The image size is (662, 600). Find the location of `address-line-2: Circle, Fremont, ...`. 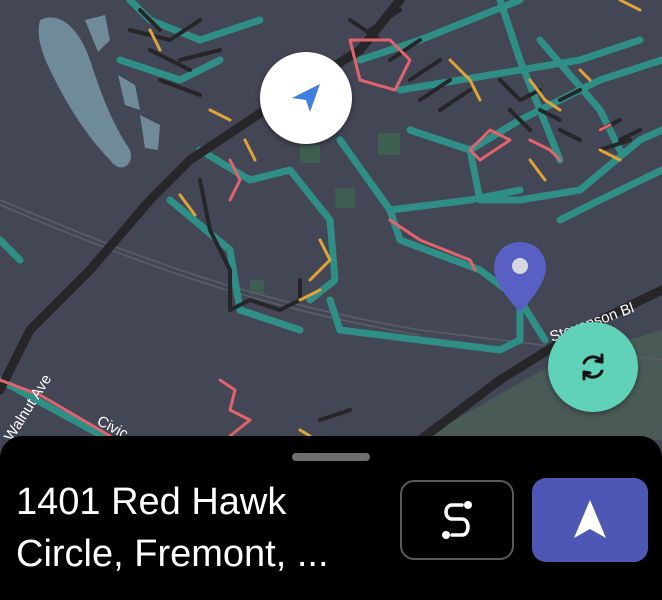

address-line-2: Circle, Fremont, ... is located at coordinates (172, 554).